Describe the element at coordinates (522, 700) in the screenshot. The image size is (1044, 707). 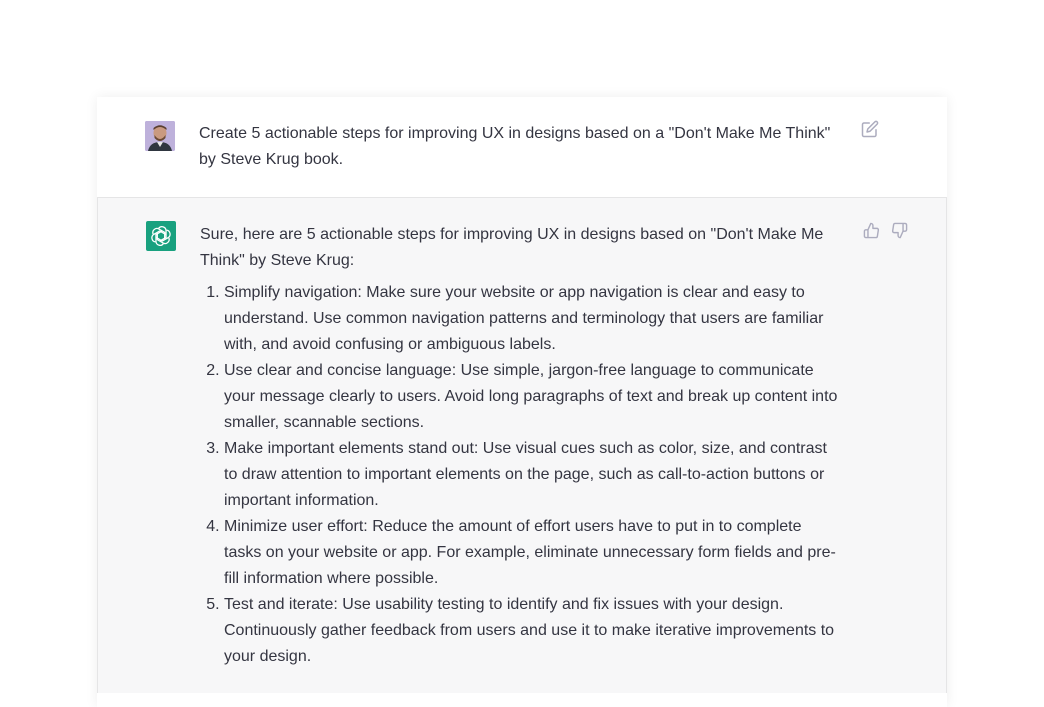
I see `conversation-footer` at that location.